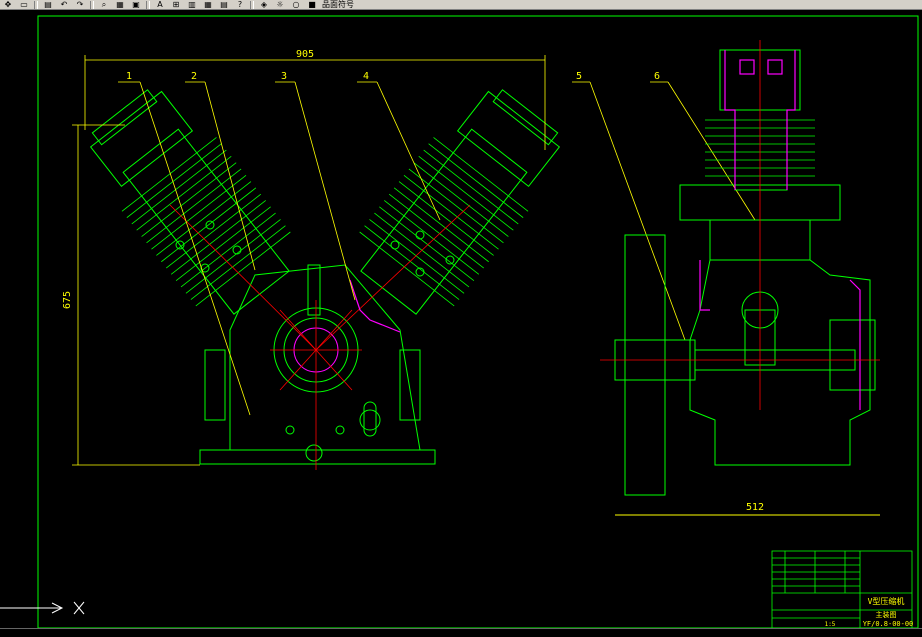  Describe the element at coordinates (284, 76) in the screenshot. I see `balloon-3: 3` at that location.